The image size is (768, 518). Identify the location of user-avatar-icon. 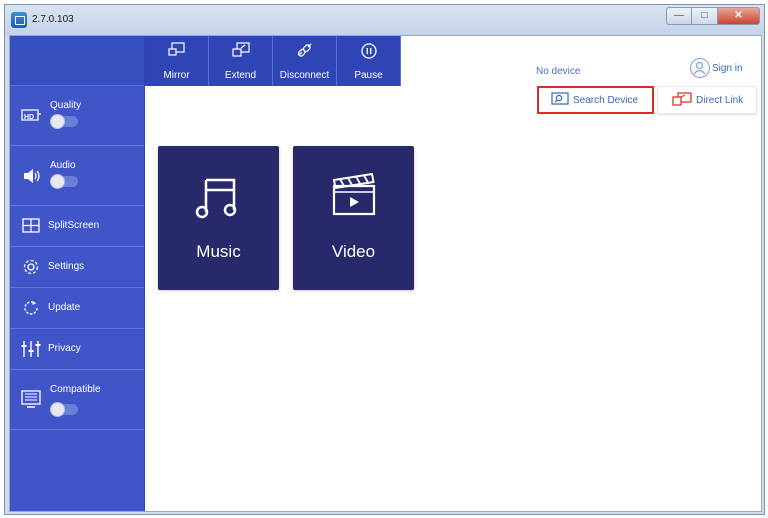
(700, 68).